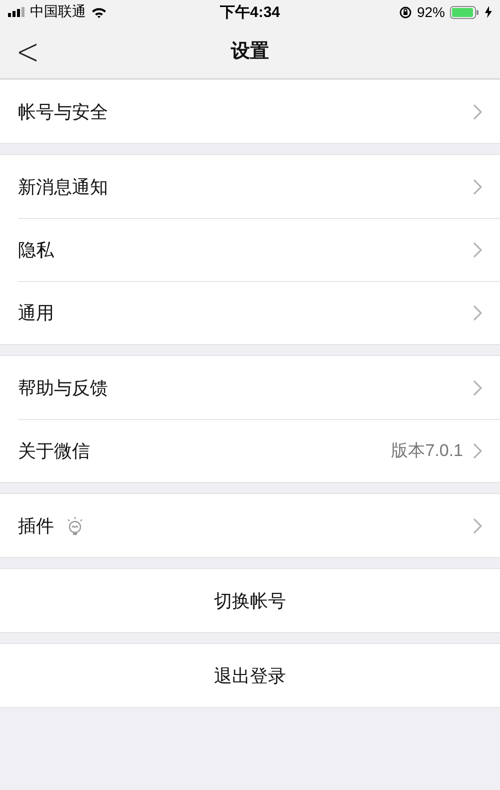 Image resolution: width=500 pixels, height=790 pixels. What do you see at coordinates (16, 12) in the screenshot?
I see `signal-icon` at bounding box center [16, 12].